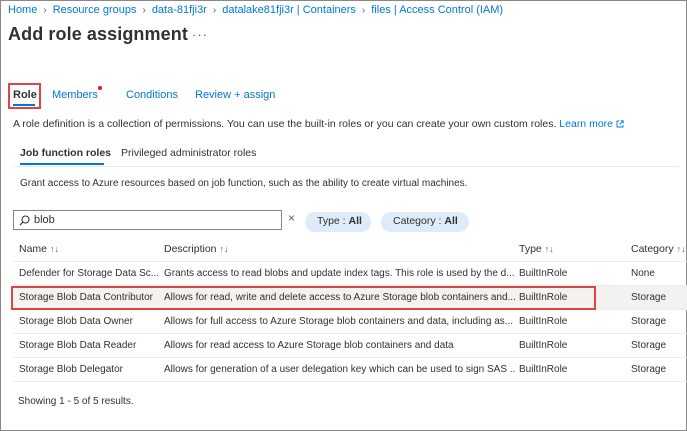 The height and width of the screenshot is (431, 687). Describe the element at coordinates (188, 153) in the screenshot. I see `subtab-privileged-roles: Privileged administrator roles` at that location.